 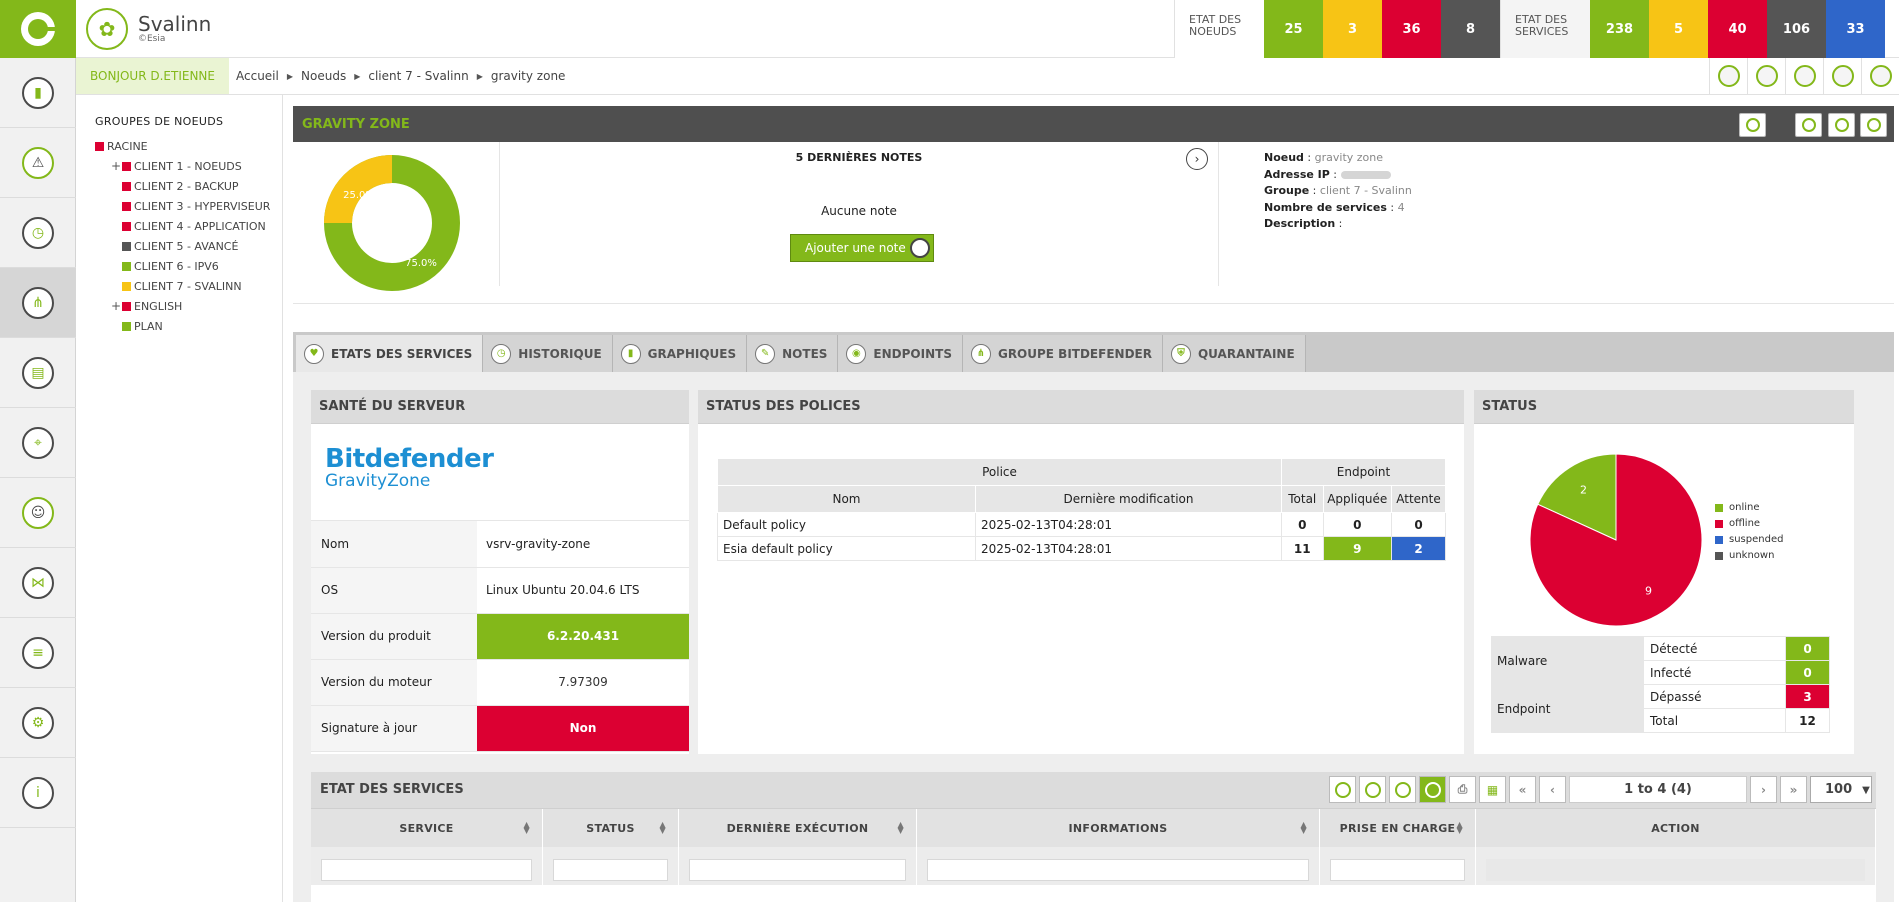 What do you see at coordinates (202, 206) in the screenshot?
I see `tree-node-label: CLIENT 3 - HYPERVISEUR` at bounding box center [202, 206].